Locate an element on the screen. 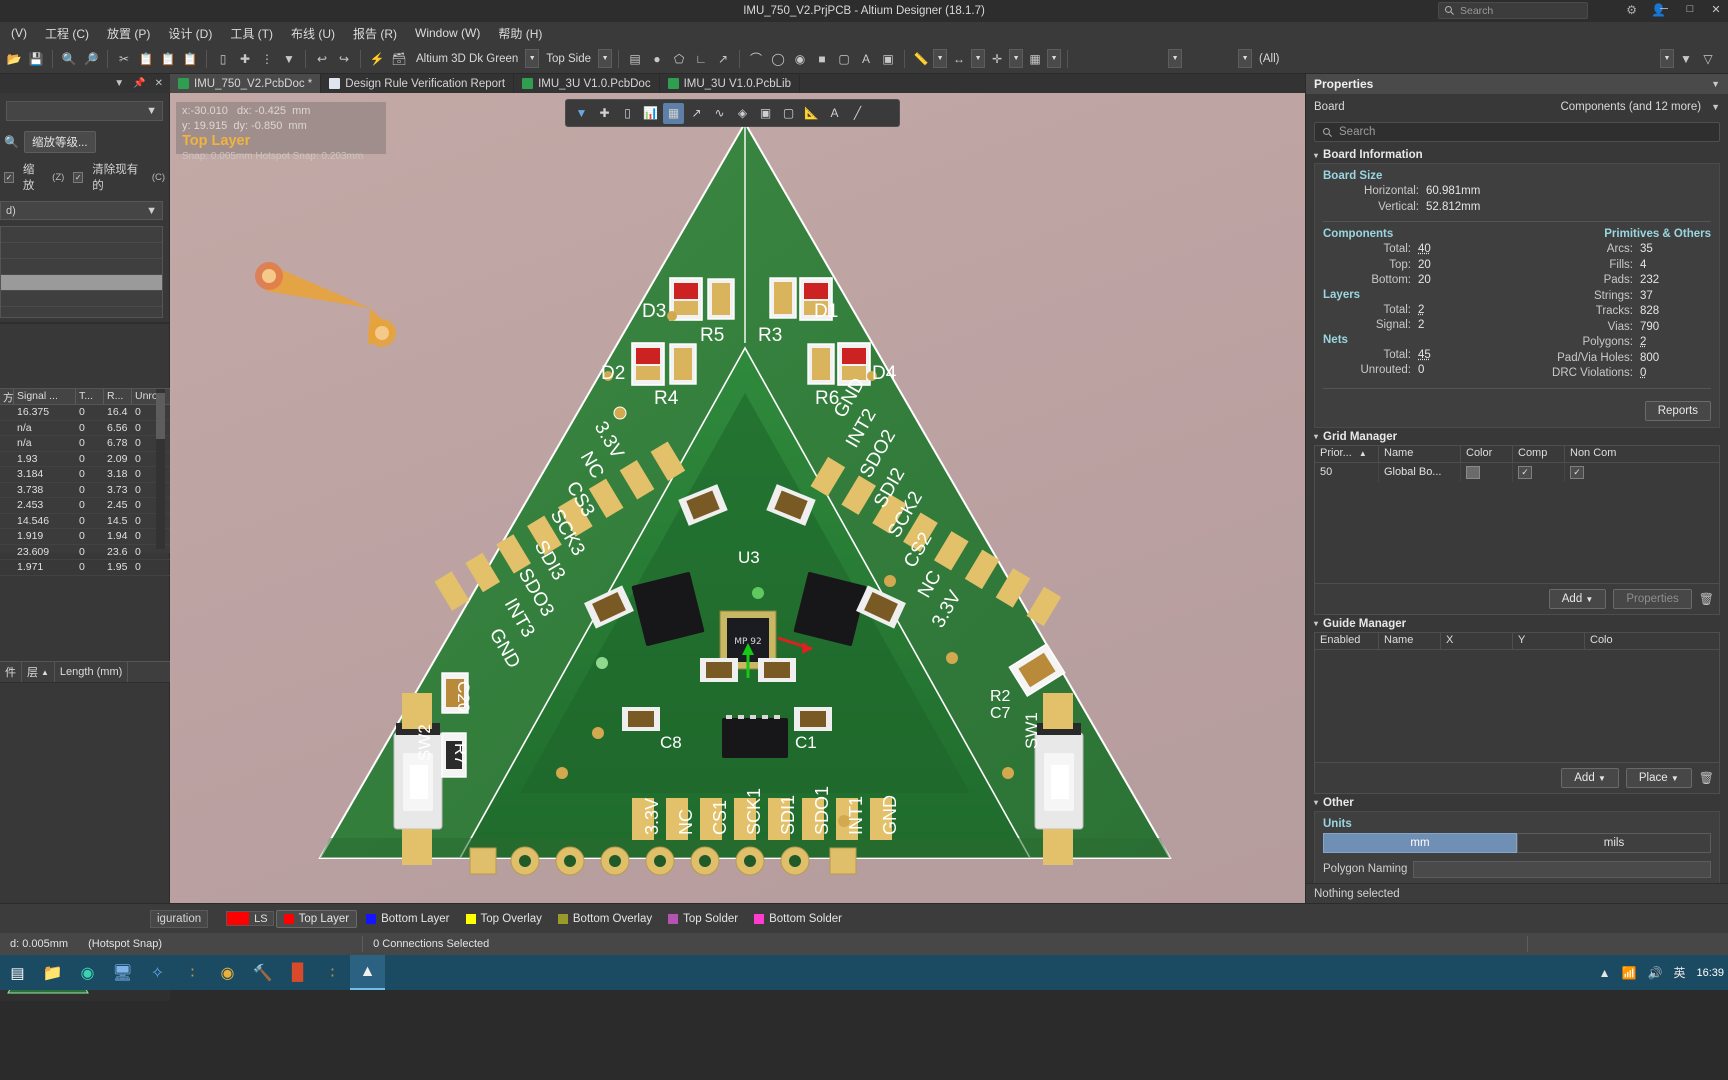 The height and width of the screenshot is (1080, 1728). view-config-label: Altium 3D Dk Green is located at coordinates (467, 59).